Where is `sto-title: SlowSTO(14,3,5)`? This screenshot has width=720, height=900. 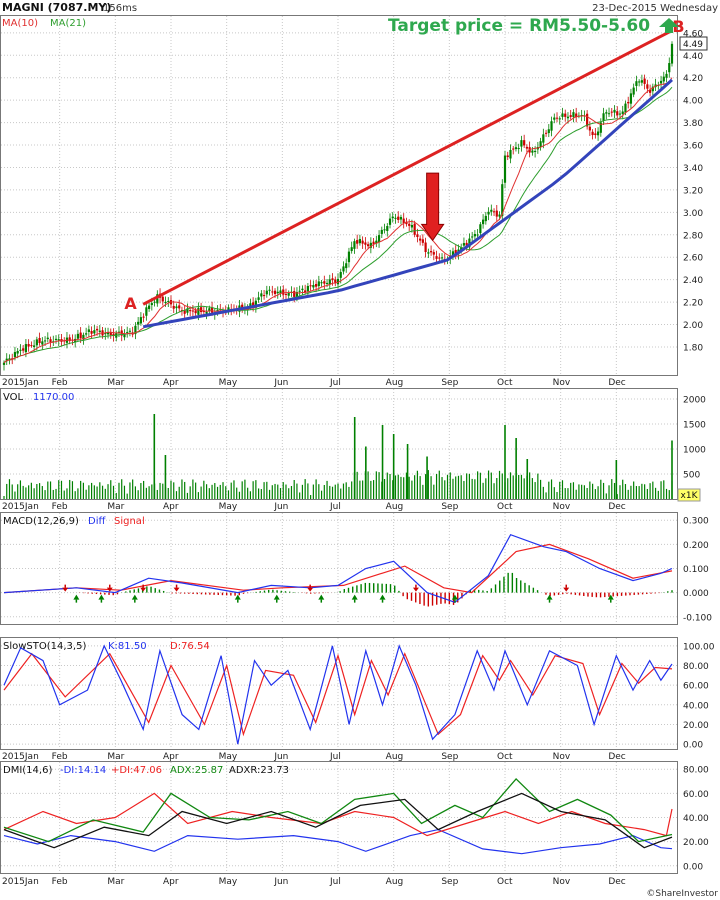 sto-title: SlowSTO(14,3,5) is located at coordinates (44, 646).